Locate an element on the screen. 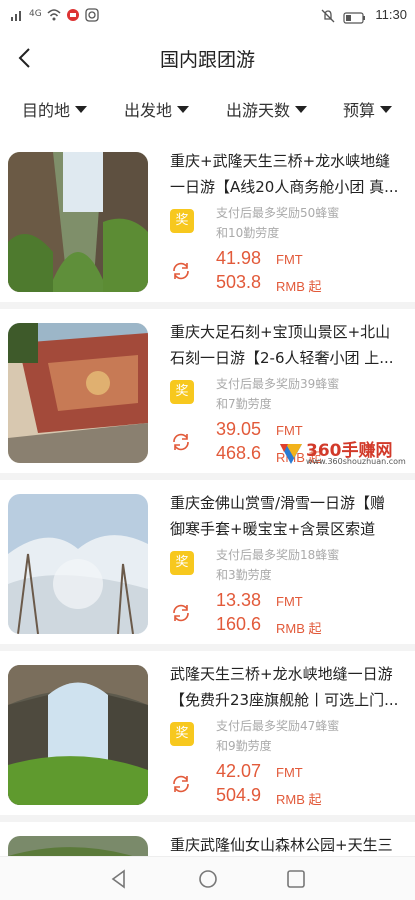 The height and width of the screenshot is (900, 415). circle-home-icon is located at coordinates (208, 879).